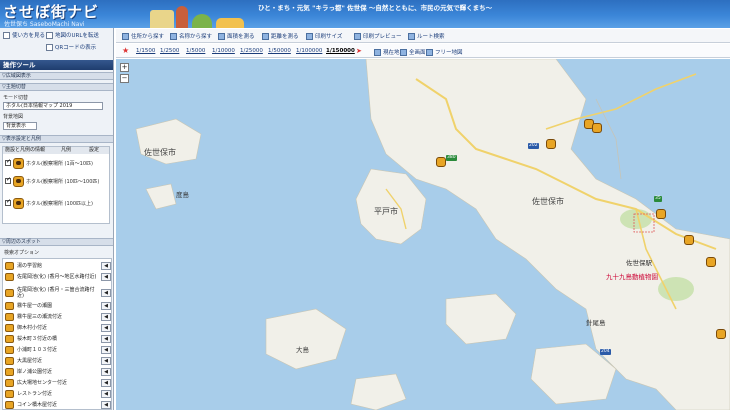  What do you see at coordinates (58, 317) in the screenshot?
I see `spot-item: 霧牛屋三の瀬流付近 ◀` at bounding box center [58, 317].